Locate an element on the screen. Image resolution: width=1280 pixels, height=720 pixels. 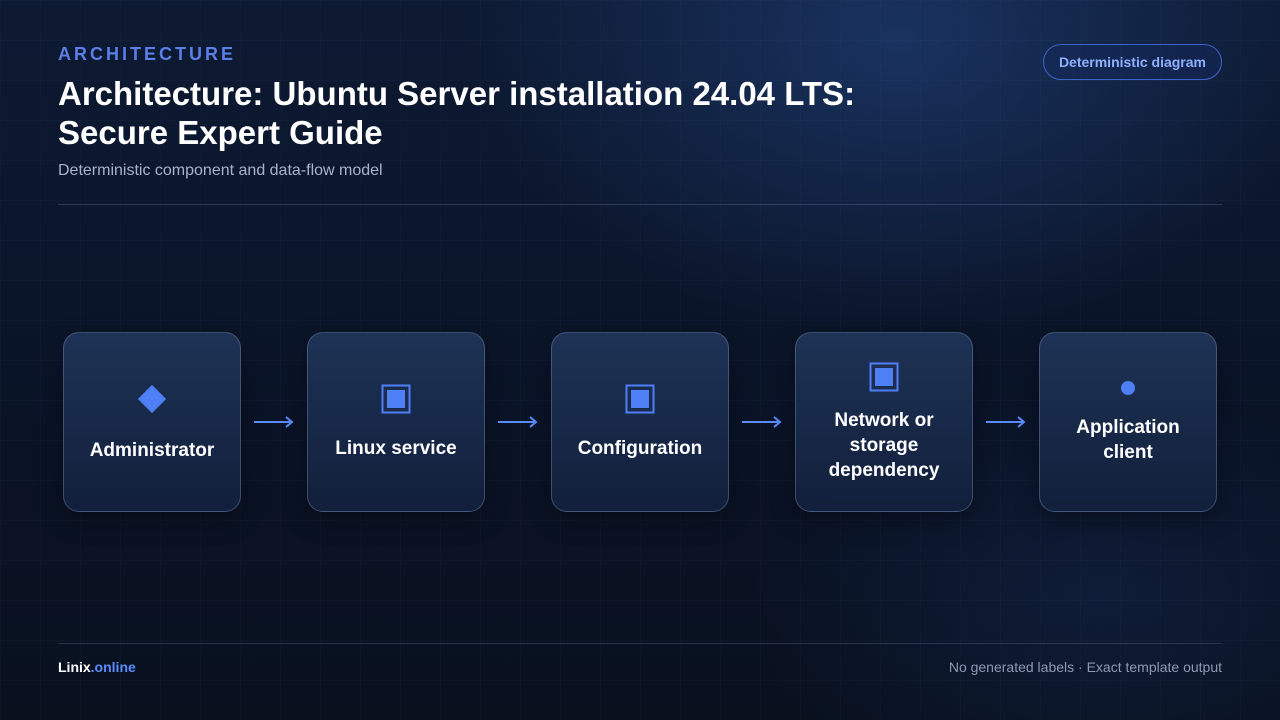
brand-name: Linix is located at coordinates (74, 667).